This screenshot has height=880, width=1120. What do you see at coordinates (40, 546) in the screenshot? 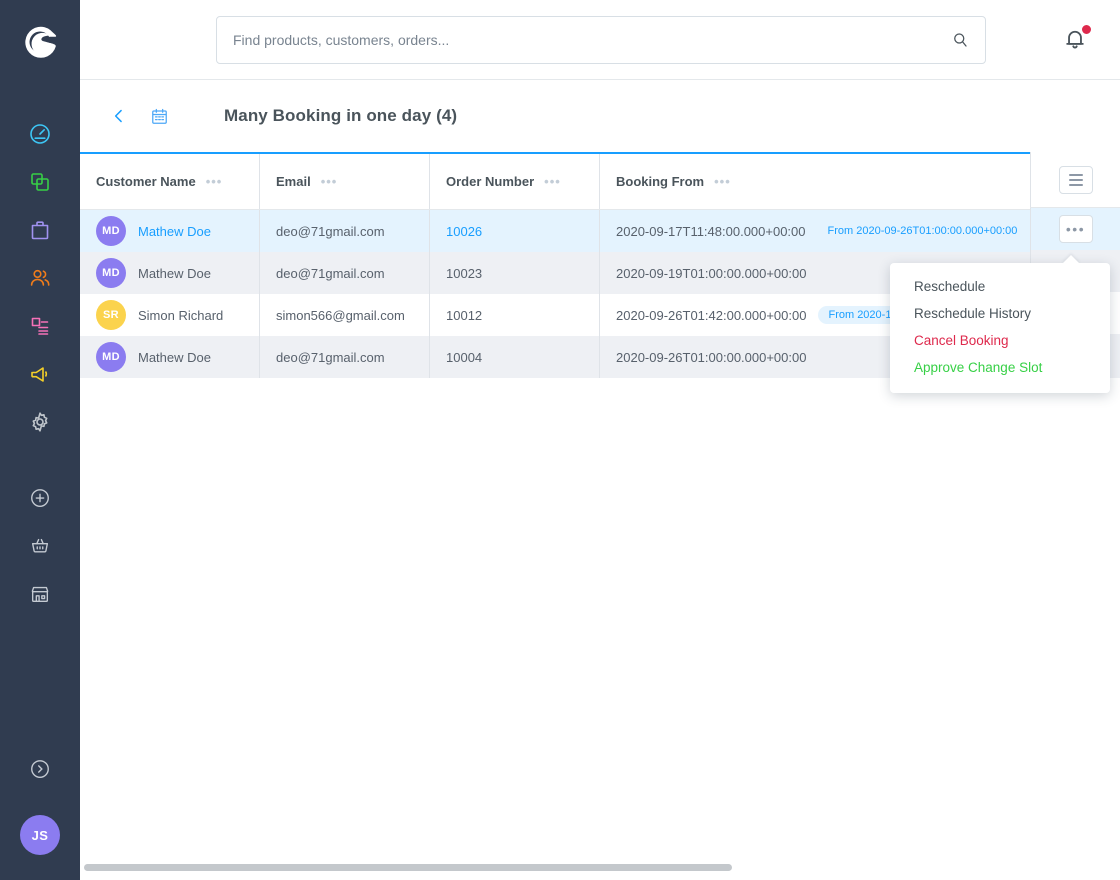
I see `sidebar-item-basket` at bounding box center [40, 546].